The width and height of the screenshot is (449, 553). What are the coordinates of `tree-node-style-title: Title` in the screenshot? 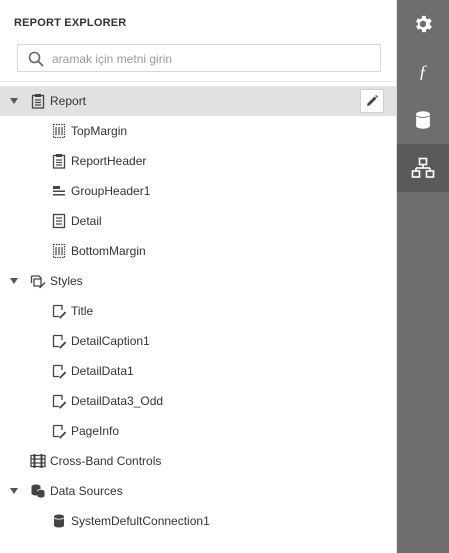 It's located at (198, 311).